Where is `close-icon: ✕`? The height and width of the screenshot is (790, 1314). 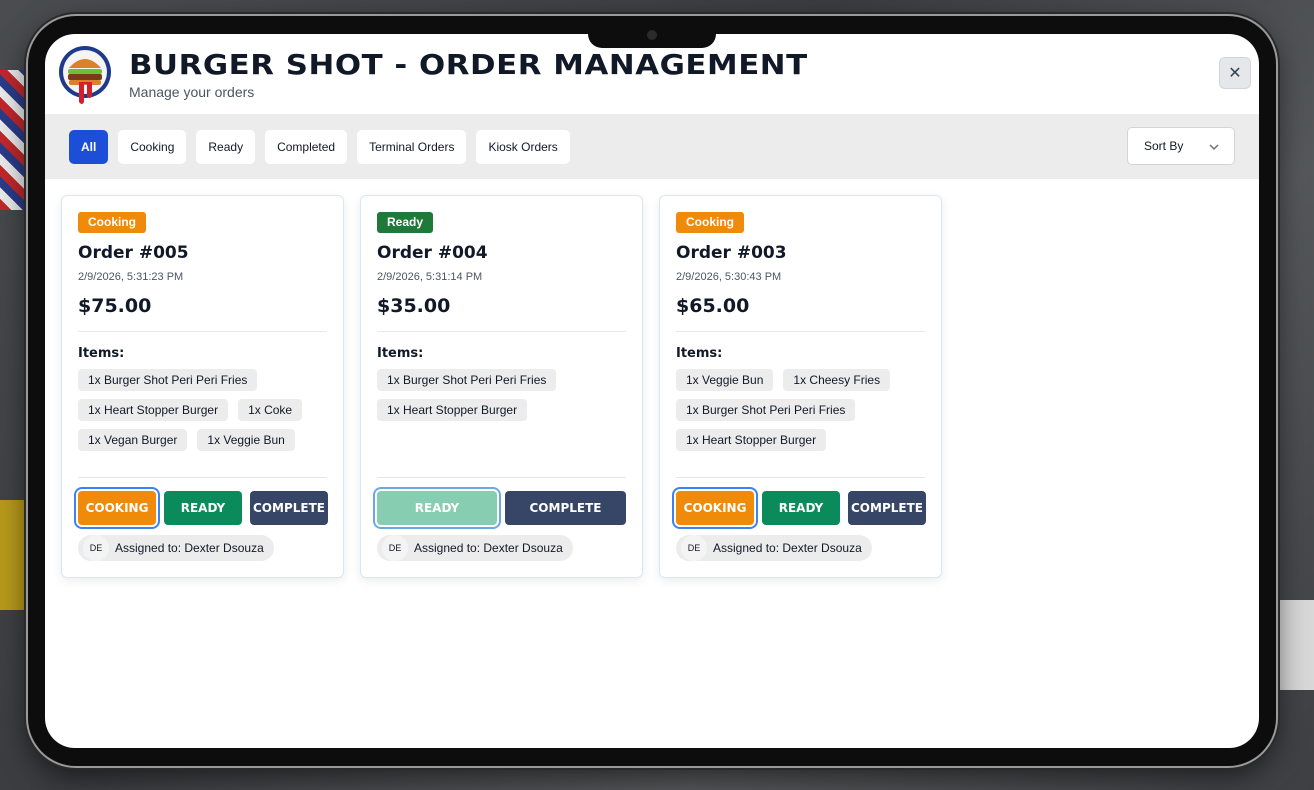 close-icon: ✕ is located at coordinates (1235, 73).